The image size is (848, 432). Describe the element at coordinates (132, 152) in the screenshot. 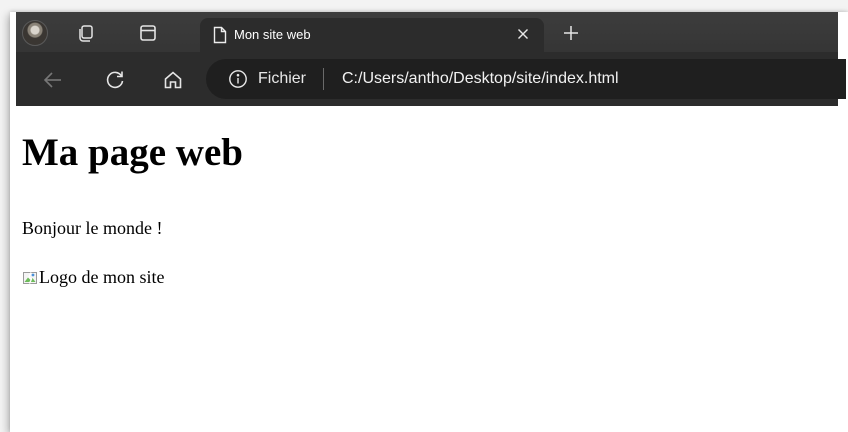

I see `page-heading: Ma page web` at that location.